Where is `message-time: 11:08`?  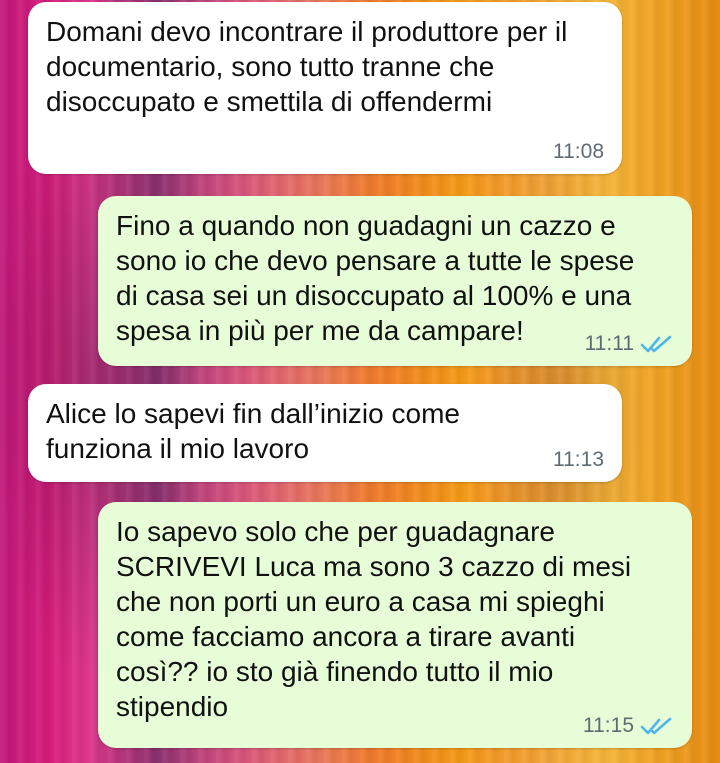 message-time: 11:08 is located at coordinates (578, 151).